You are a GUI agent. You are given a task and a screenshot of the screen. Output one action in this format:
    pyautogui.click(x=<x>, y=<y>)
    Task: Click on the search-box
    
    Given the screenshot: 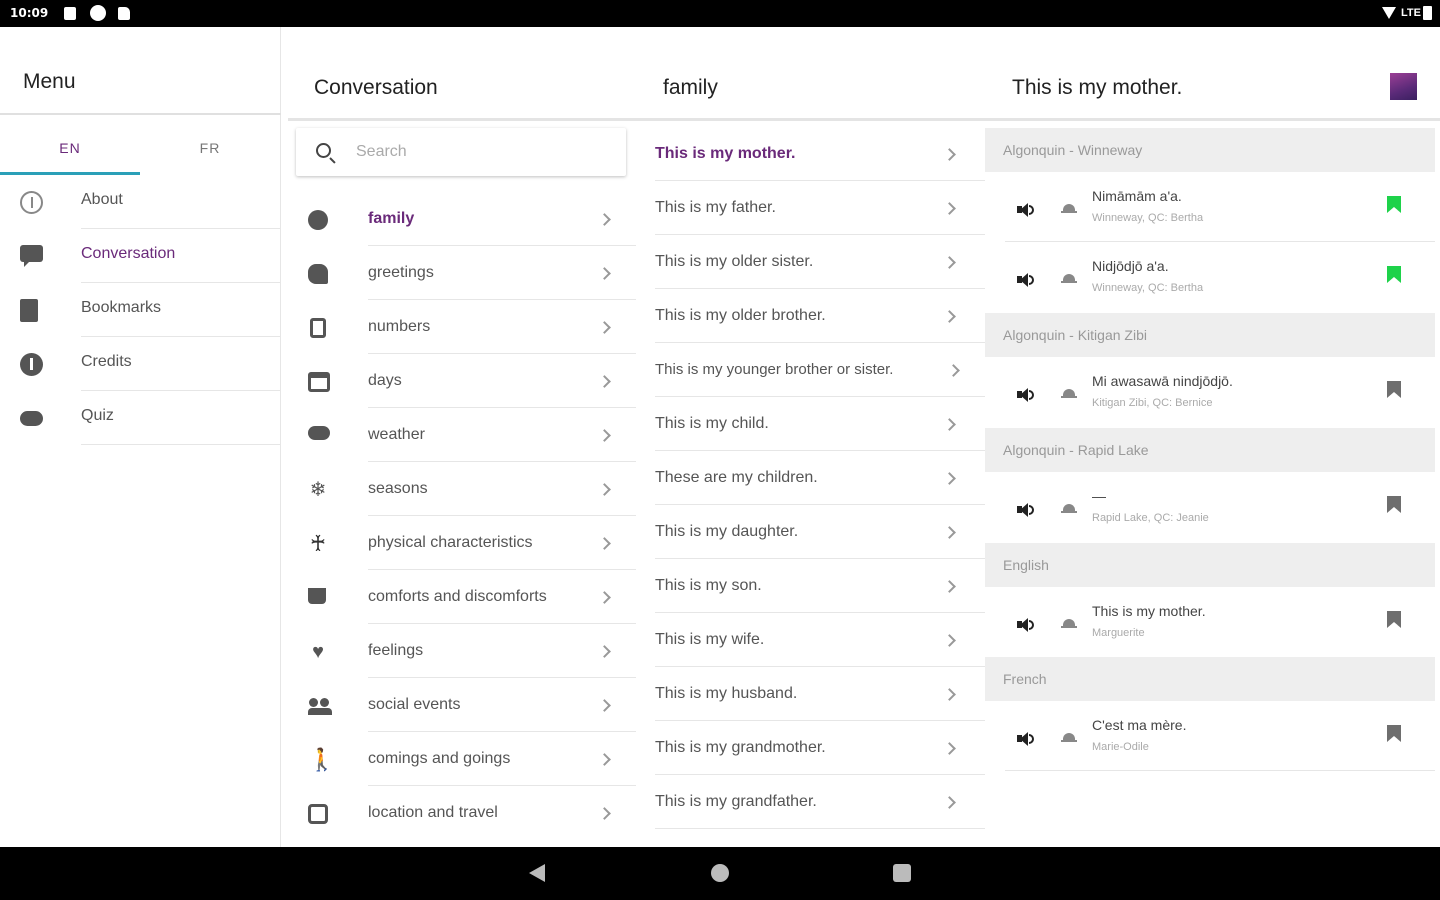 What is the action you would take?
    pyautogui.click(x=461, y=152)
    